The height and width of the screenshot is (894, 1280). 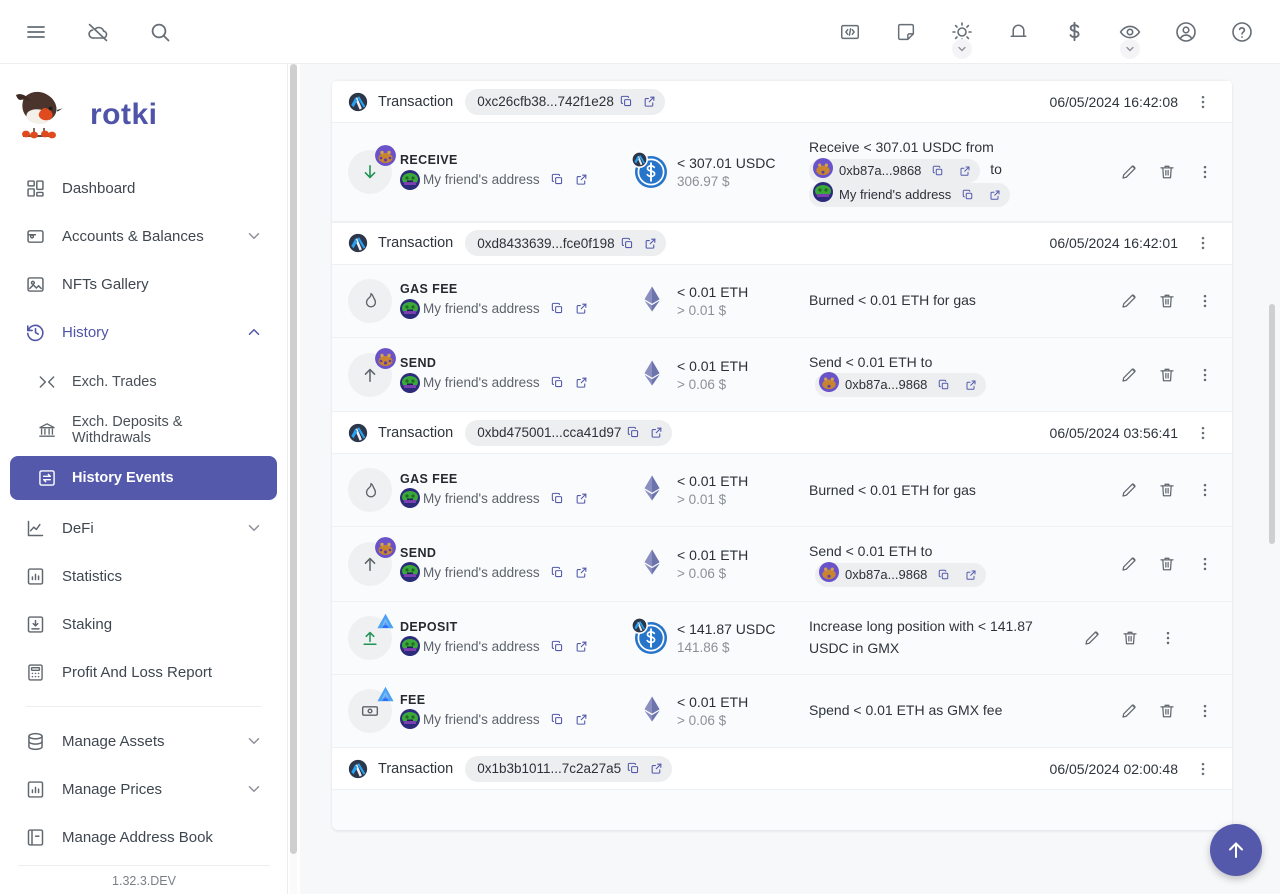 What do you see at coordinates (143, 624) in the screenshot?
I see `sidebar-item-staking: Staking` at bounding box center [143, 624].